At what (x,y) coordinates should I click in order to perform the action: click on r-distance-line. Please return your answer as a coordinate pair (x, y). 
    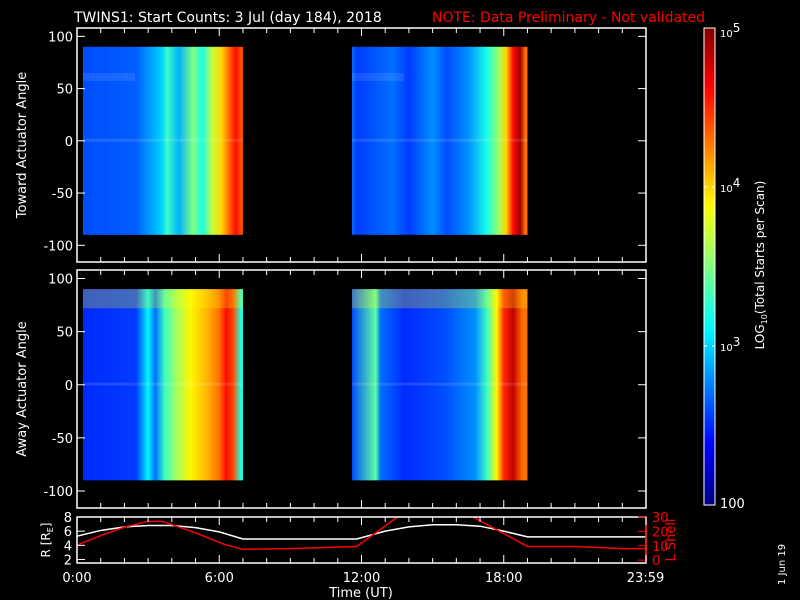
    Looking at the image, I should click on (361, 532).